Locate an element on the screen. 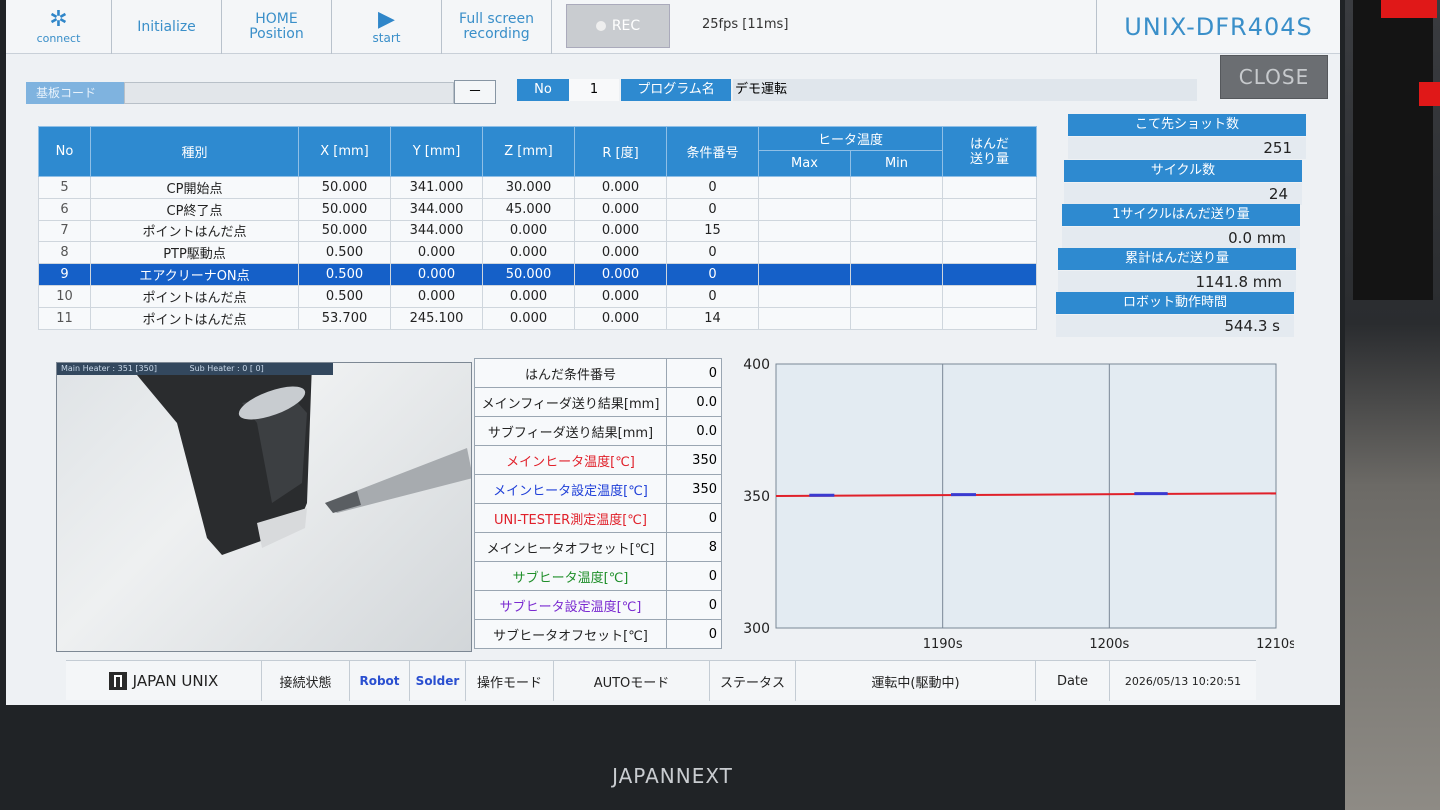 The image size is (1440, 810). col-heater-temp: ヒータ温度 is located at coordinates (850, 138).